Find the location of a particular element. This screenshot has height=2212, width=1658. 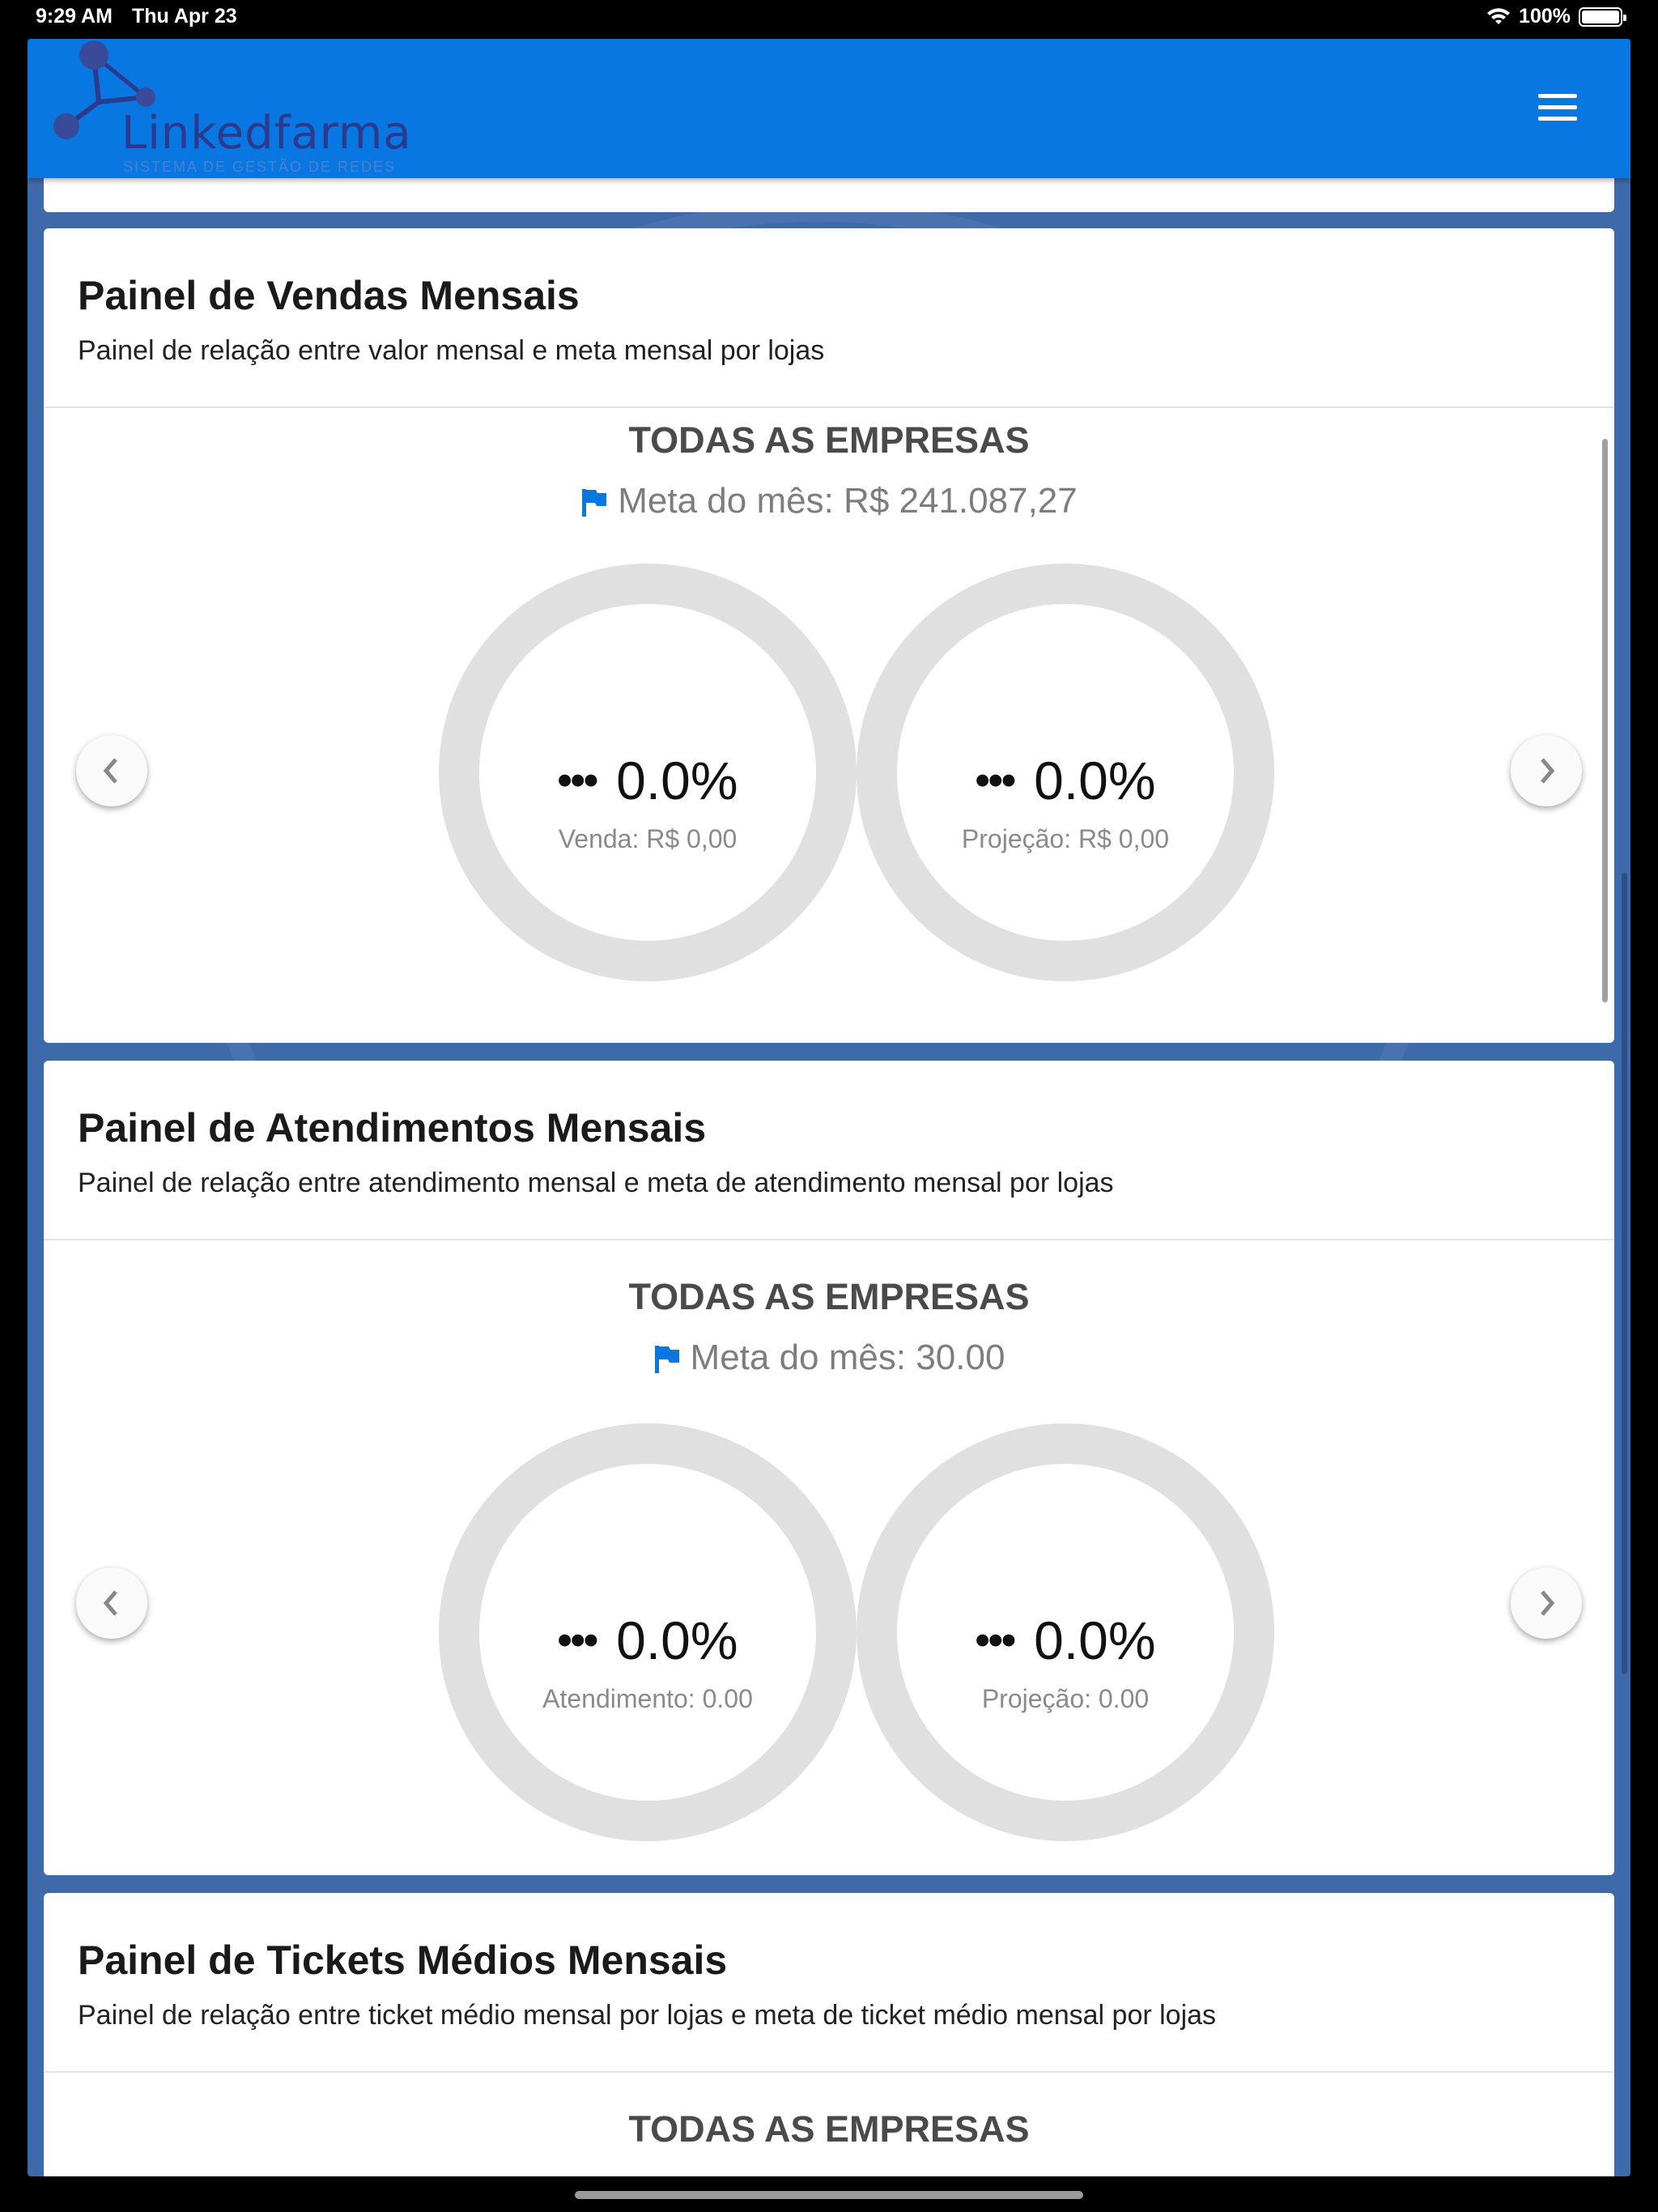

sales-value-label: Venda: R$ 0,00 is located at coordinates (648, 839).